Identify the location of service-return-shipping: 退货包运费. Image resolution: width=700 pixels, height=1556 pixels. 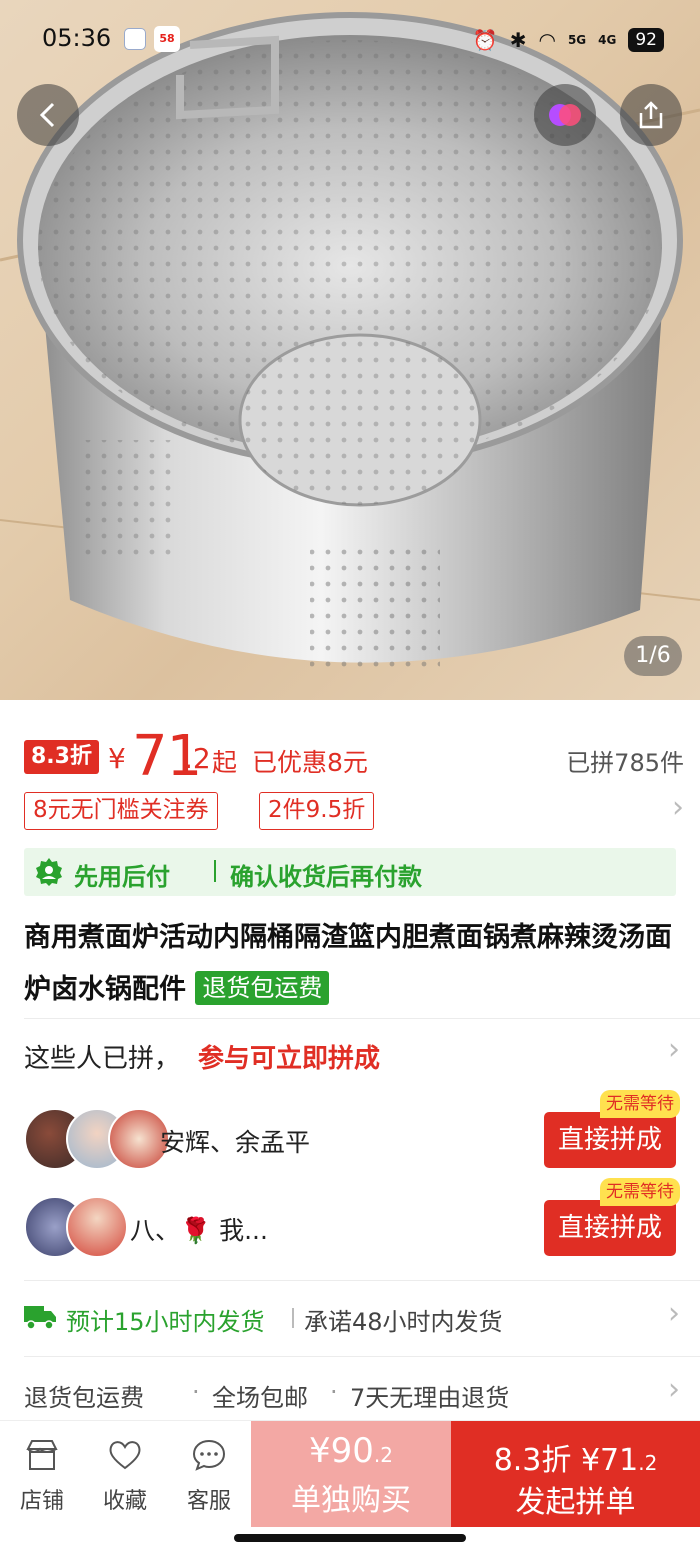
(84, 1398).